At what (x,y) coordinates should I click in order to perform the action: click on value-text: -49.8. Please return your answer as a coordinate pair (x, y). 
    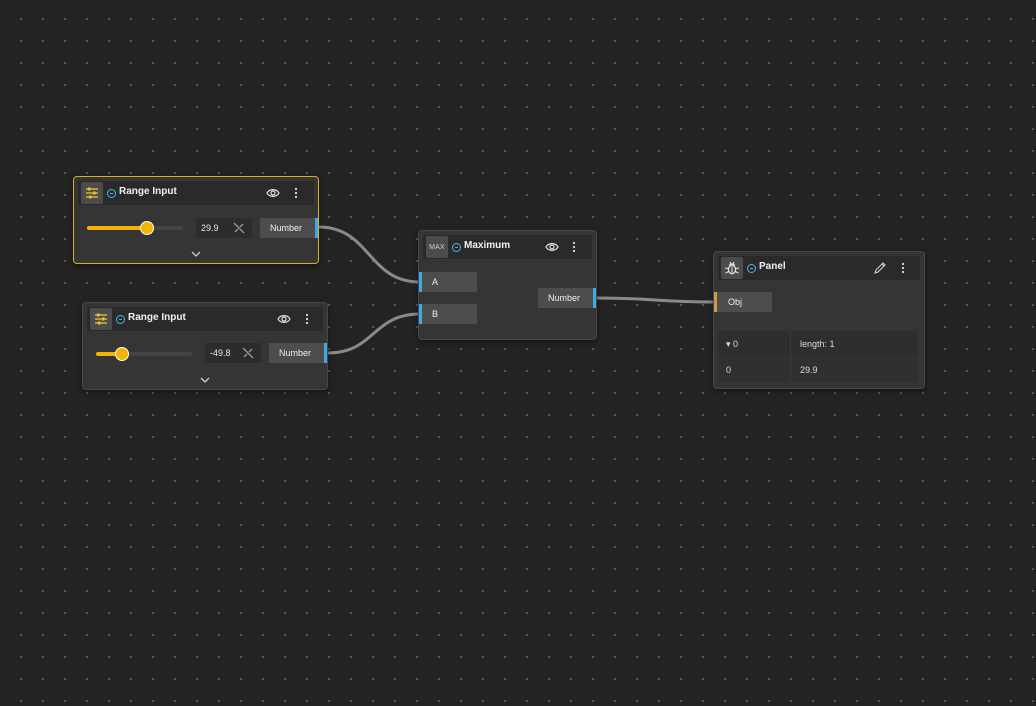
    Looking at the image, I should click on (220, 353).